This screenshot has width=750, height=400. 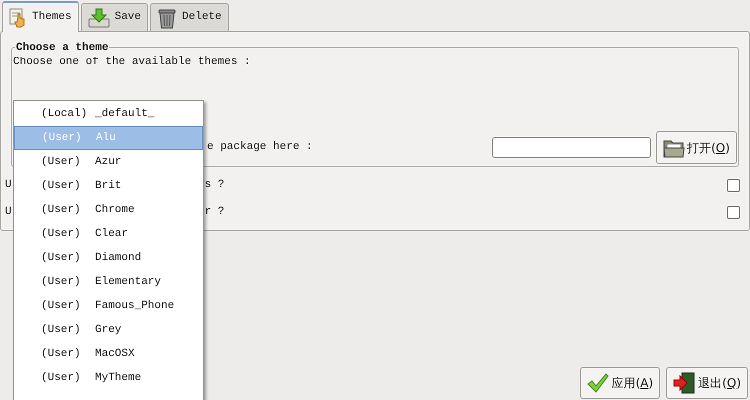 What do you see at coordinates (214, 185) in the screenshot?
I see `option-label: s ?` at bounding box center [214, 185].